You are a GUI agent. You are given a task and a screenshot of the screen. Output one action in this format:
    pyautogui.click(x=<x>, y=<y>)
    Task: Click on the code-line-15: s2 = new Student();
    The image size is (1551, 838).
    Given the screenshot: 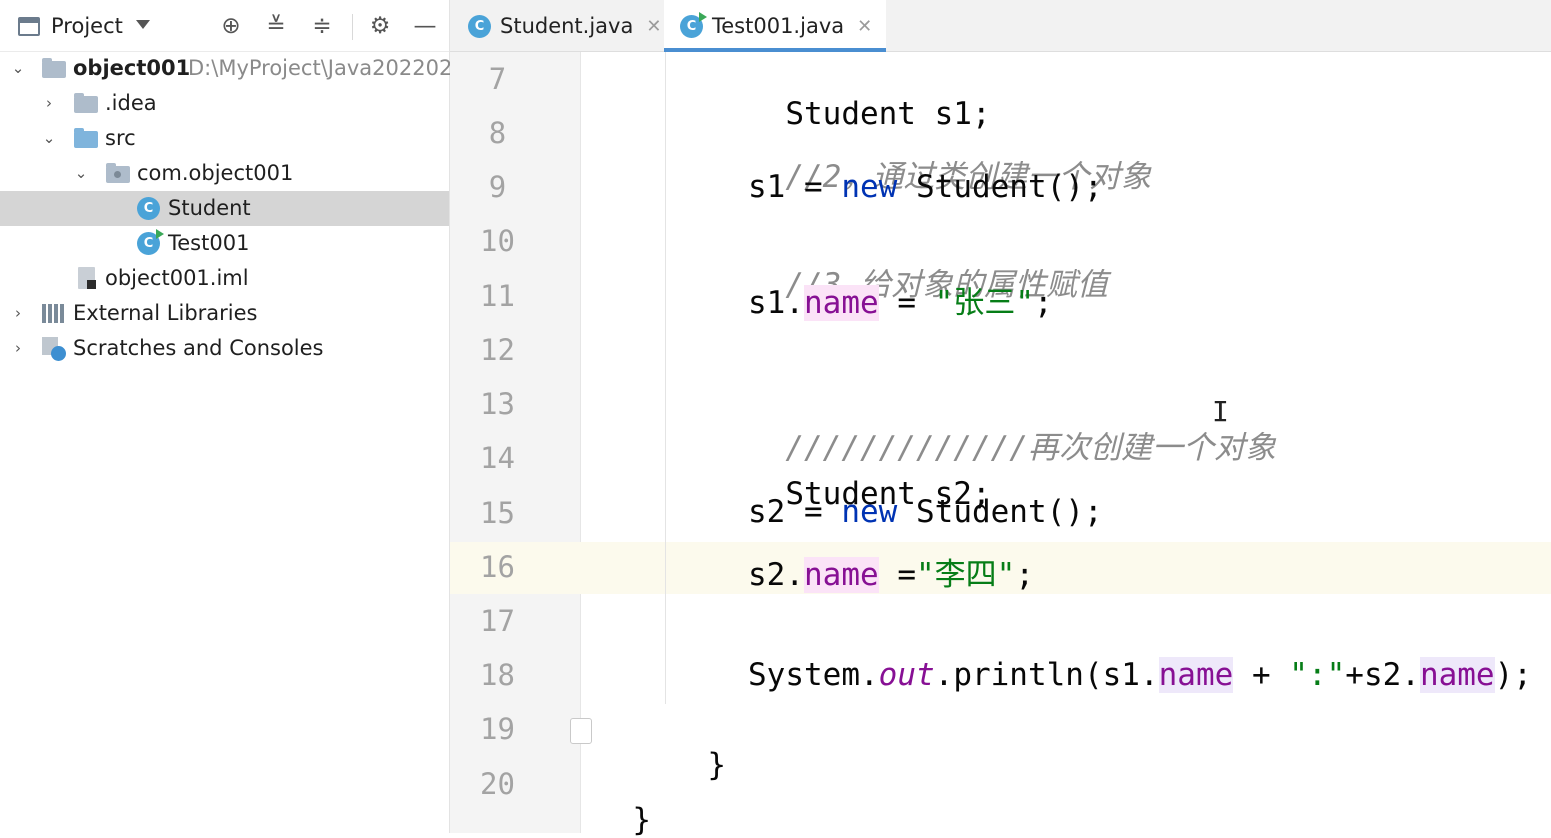 What is the action you would take?
    pyautogui.click(x=925, y=512)
    